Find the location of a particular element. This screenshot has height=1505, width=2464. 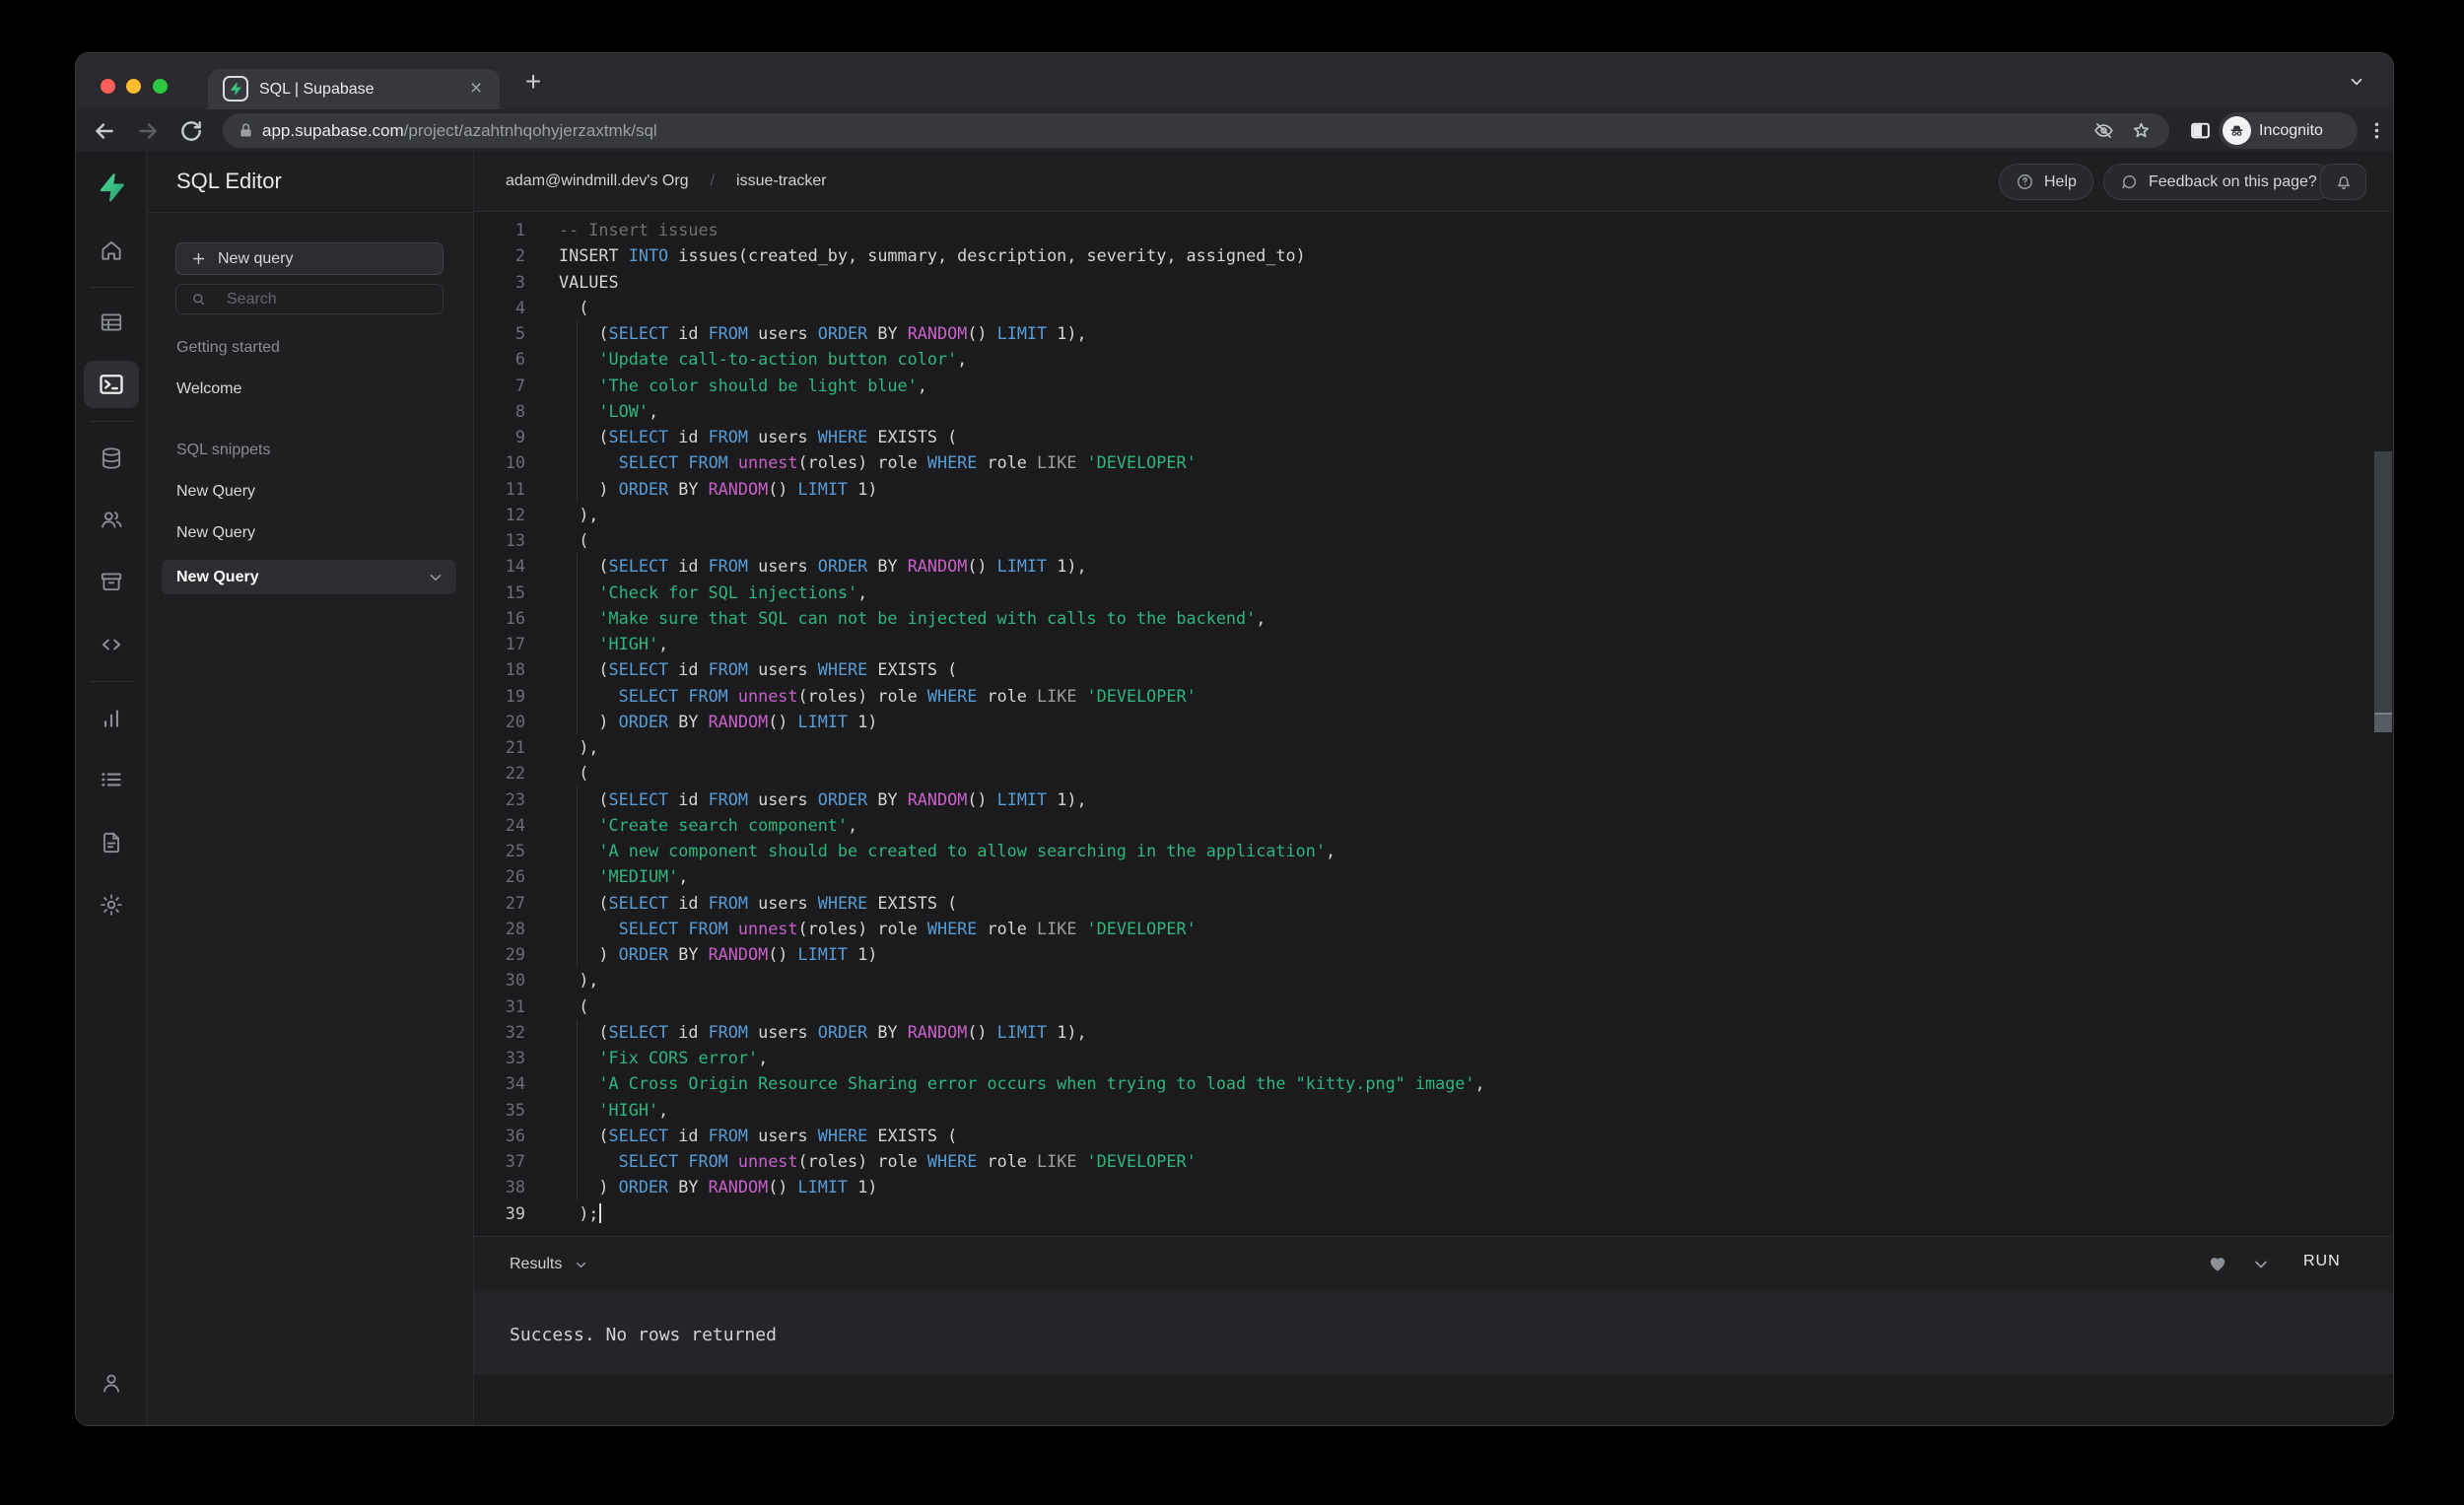

plus-icon is located at coordinates (198, 258).